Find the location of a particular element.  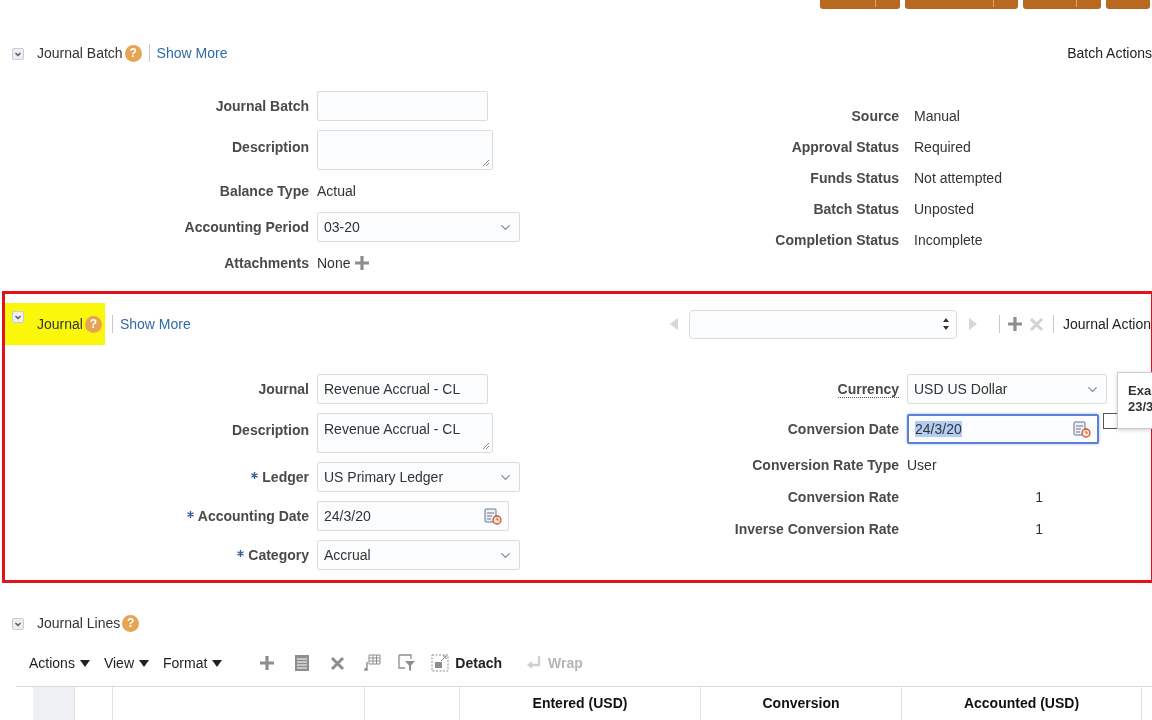

text-field: Revenue Accrual - CL is located at coordinates (402, 389).